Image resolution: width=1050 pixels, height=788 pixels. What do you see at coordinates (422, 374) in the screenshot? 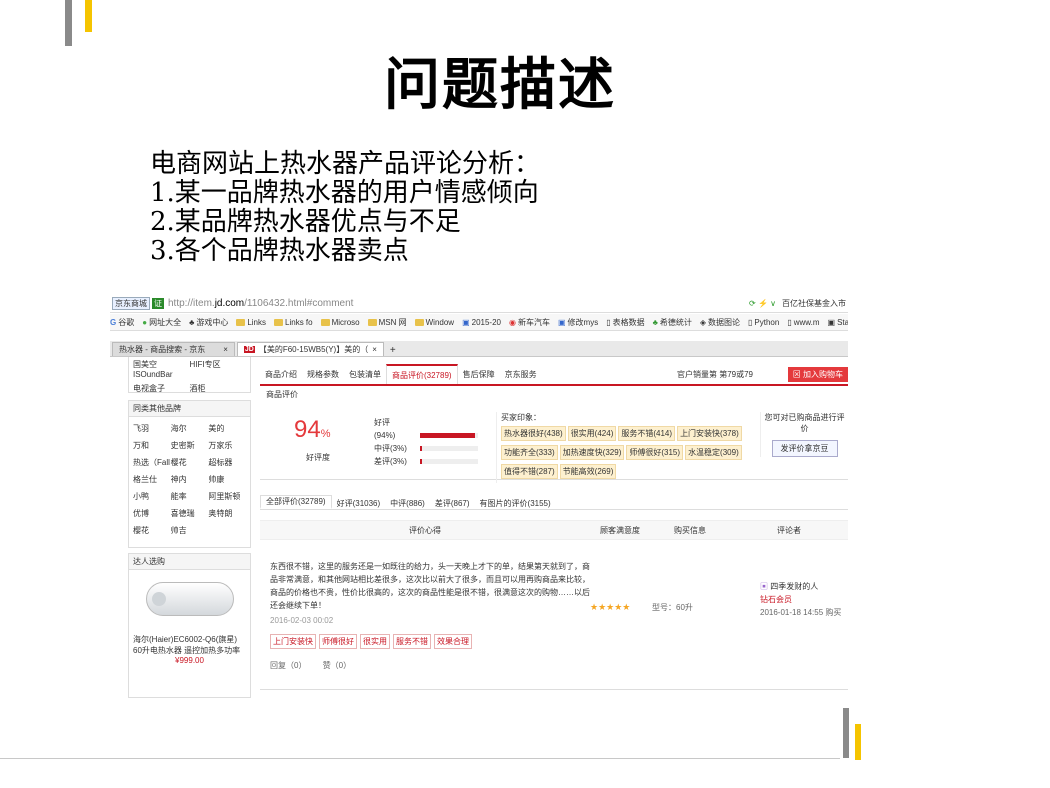
I see `tab-reviews: 商品评价(32789)` at bounding box center [422, 374].